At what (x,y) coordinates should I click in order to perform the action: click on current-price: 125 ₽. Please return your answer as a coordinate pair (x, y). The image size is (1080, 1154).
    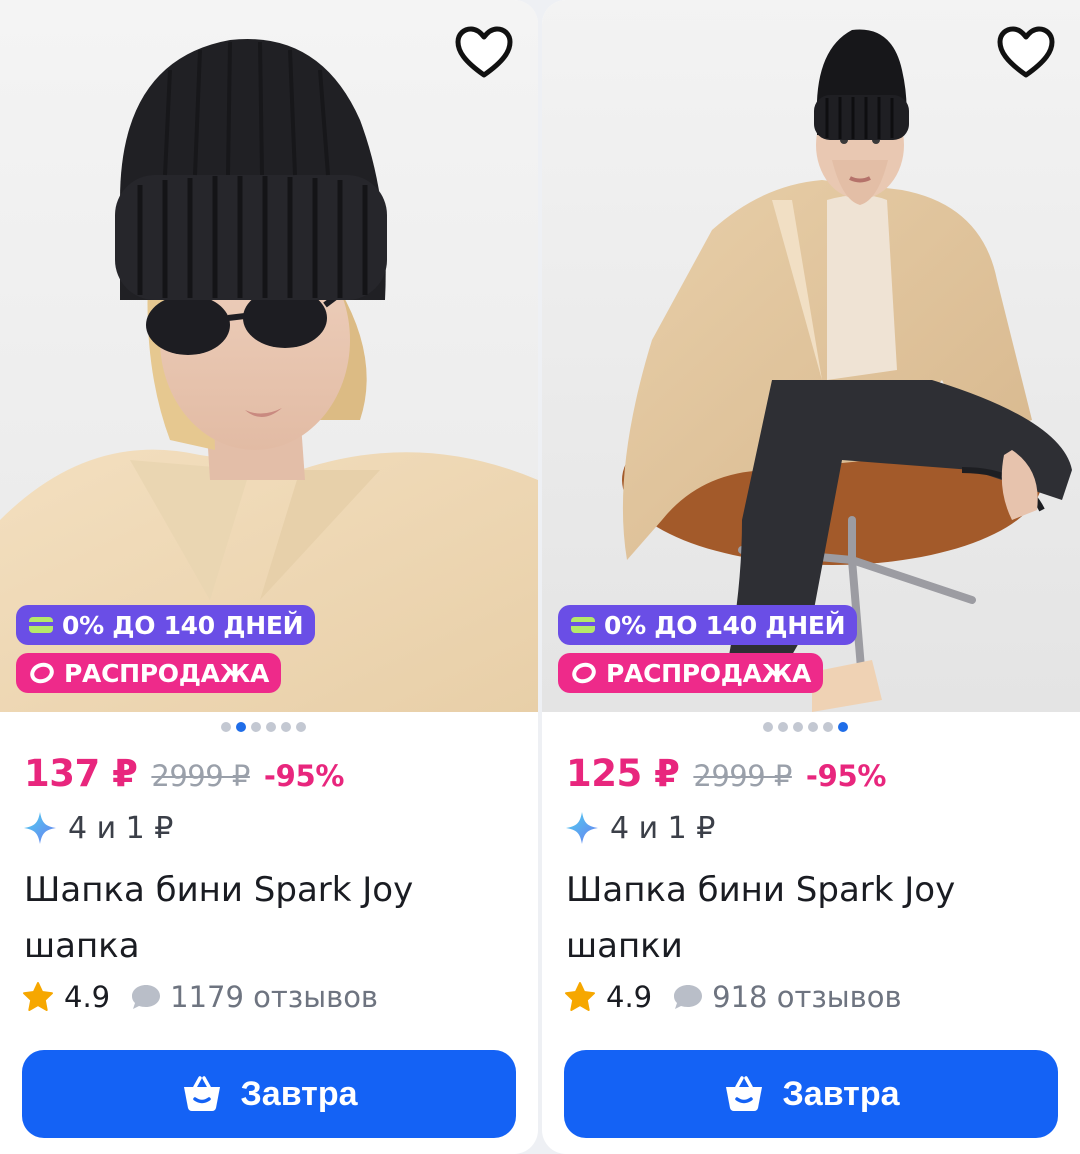
    Looking at the image, I should click on (623, 773).